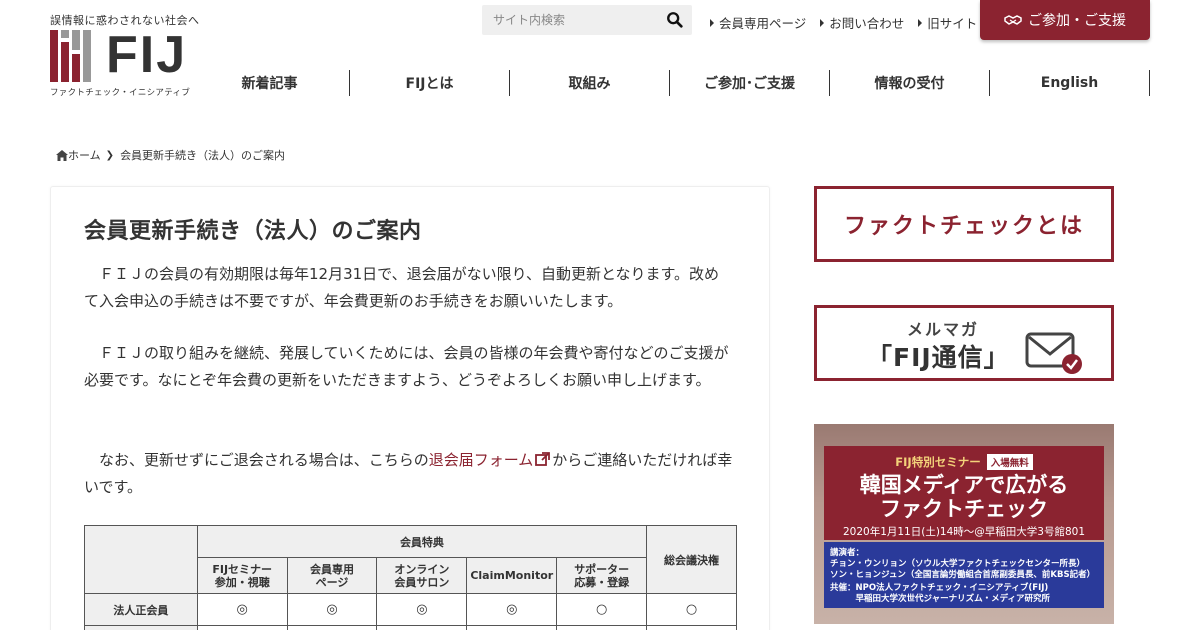 This screenshot has height=630, width=1200. Describe the element at coordinates (569, 20) in the screenshot. I see `search-input` at that location.